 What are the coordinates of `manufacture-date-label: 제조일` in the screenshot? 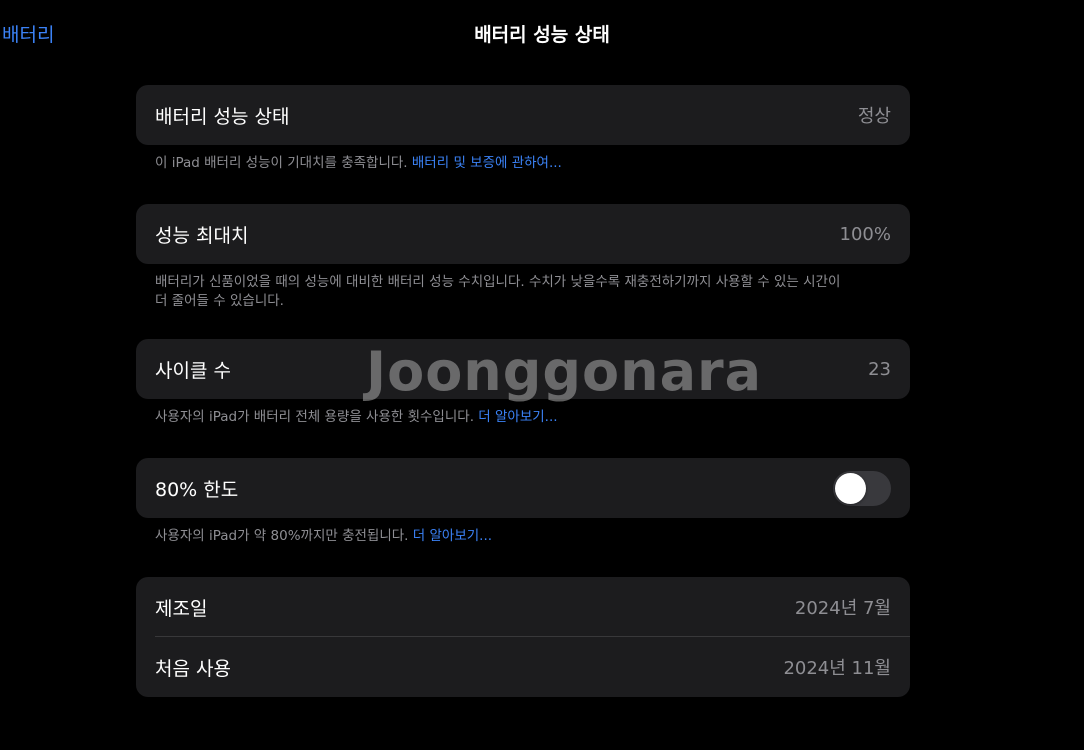 It's located at (181, 608).